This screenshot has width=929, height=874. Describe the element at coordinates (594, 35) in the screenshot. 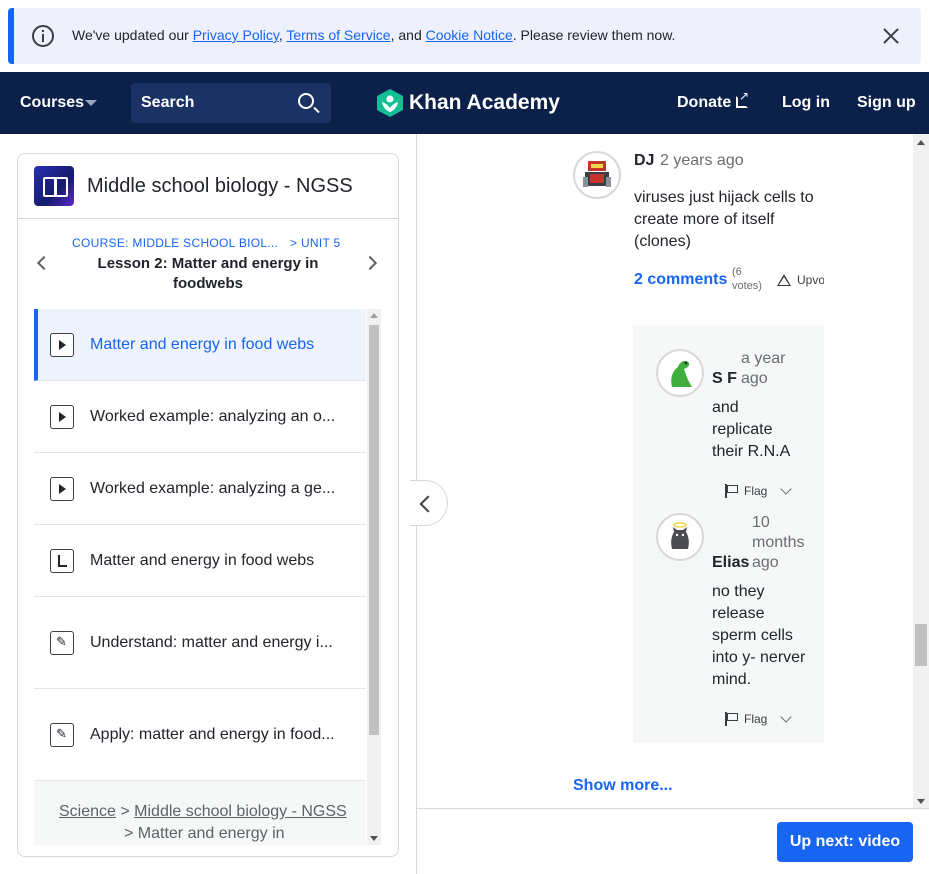

I see `notice-suffix: . Please review them now.` at that location.